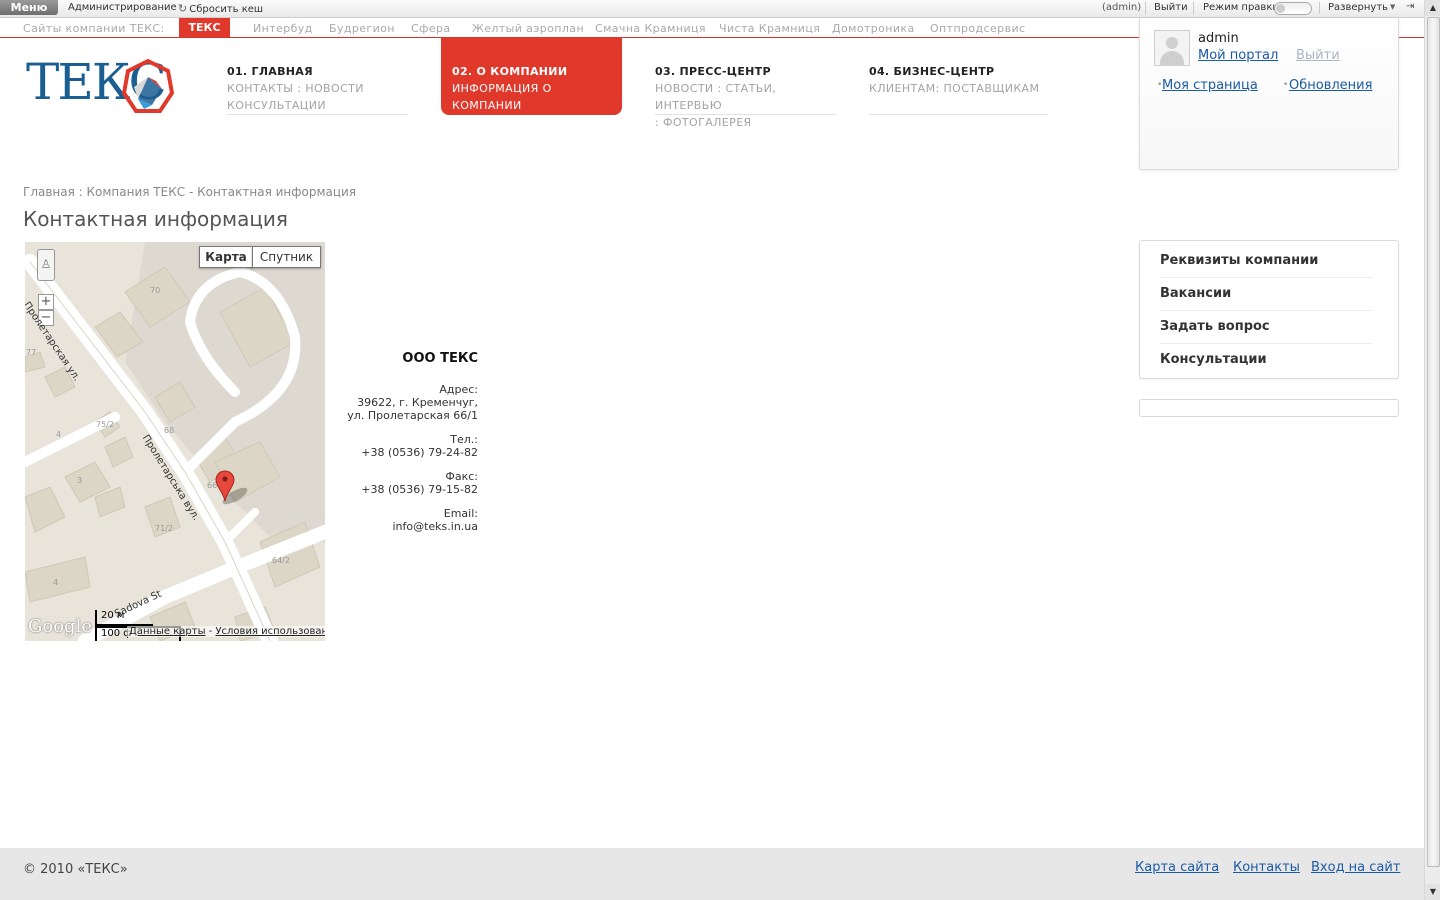 The width and height of the screenshot is (1440, 900). I want to click on breadcrumb-home: Главная, so click(49, 192).